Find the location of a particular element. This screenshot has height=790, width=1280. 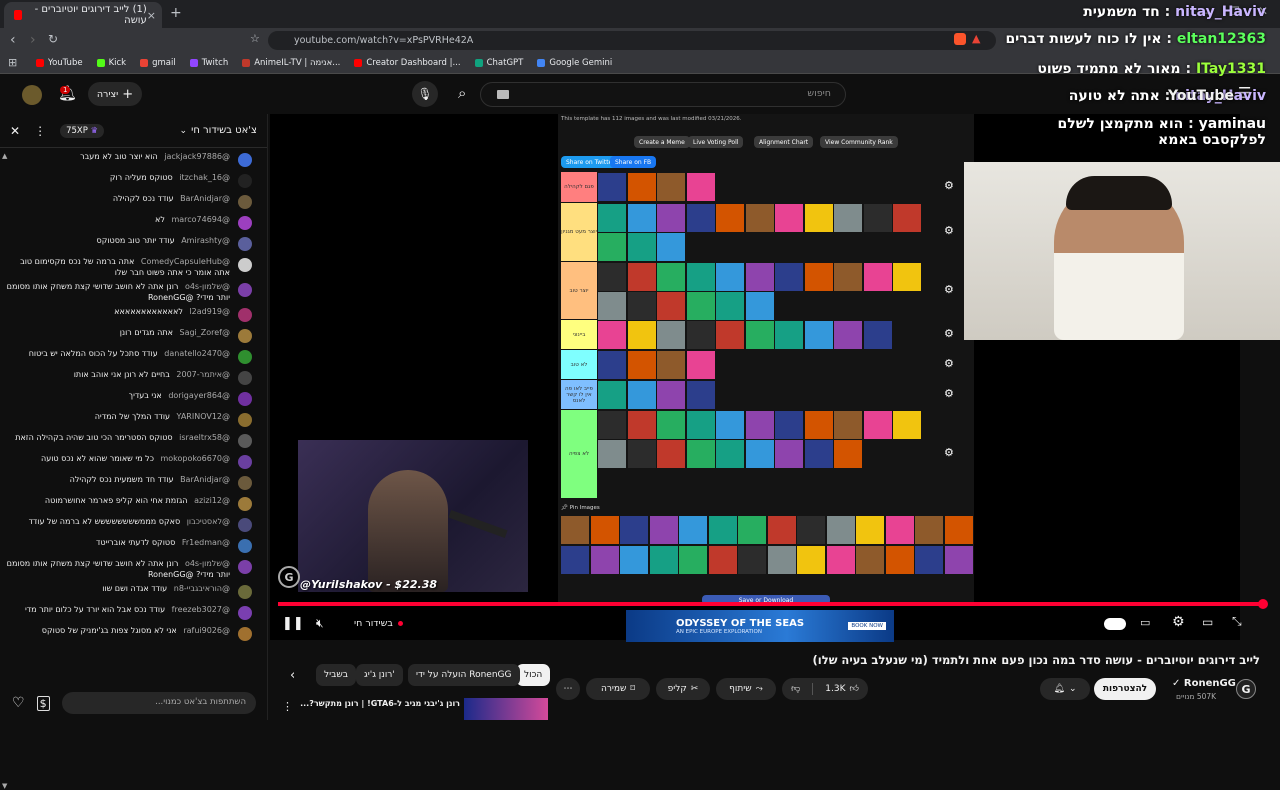

tier-settings-icon: ⚙ is located at coordinates (949, 363).